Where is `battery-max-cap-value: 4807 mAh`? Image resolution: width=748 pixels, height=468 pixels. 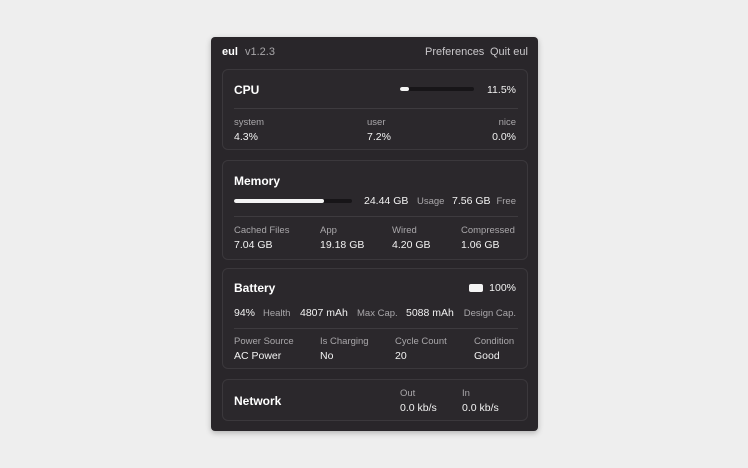
battery-max-cap-value: 4807 mAh is located at coordinates (324, 313).